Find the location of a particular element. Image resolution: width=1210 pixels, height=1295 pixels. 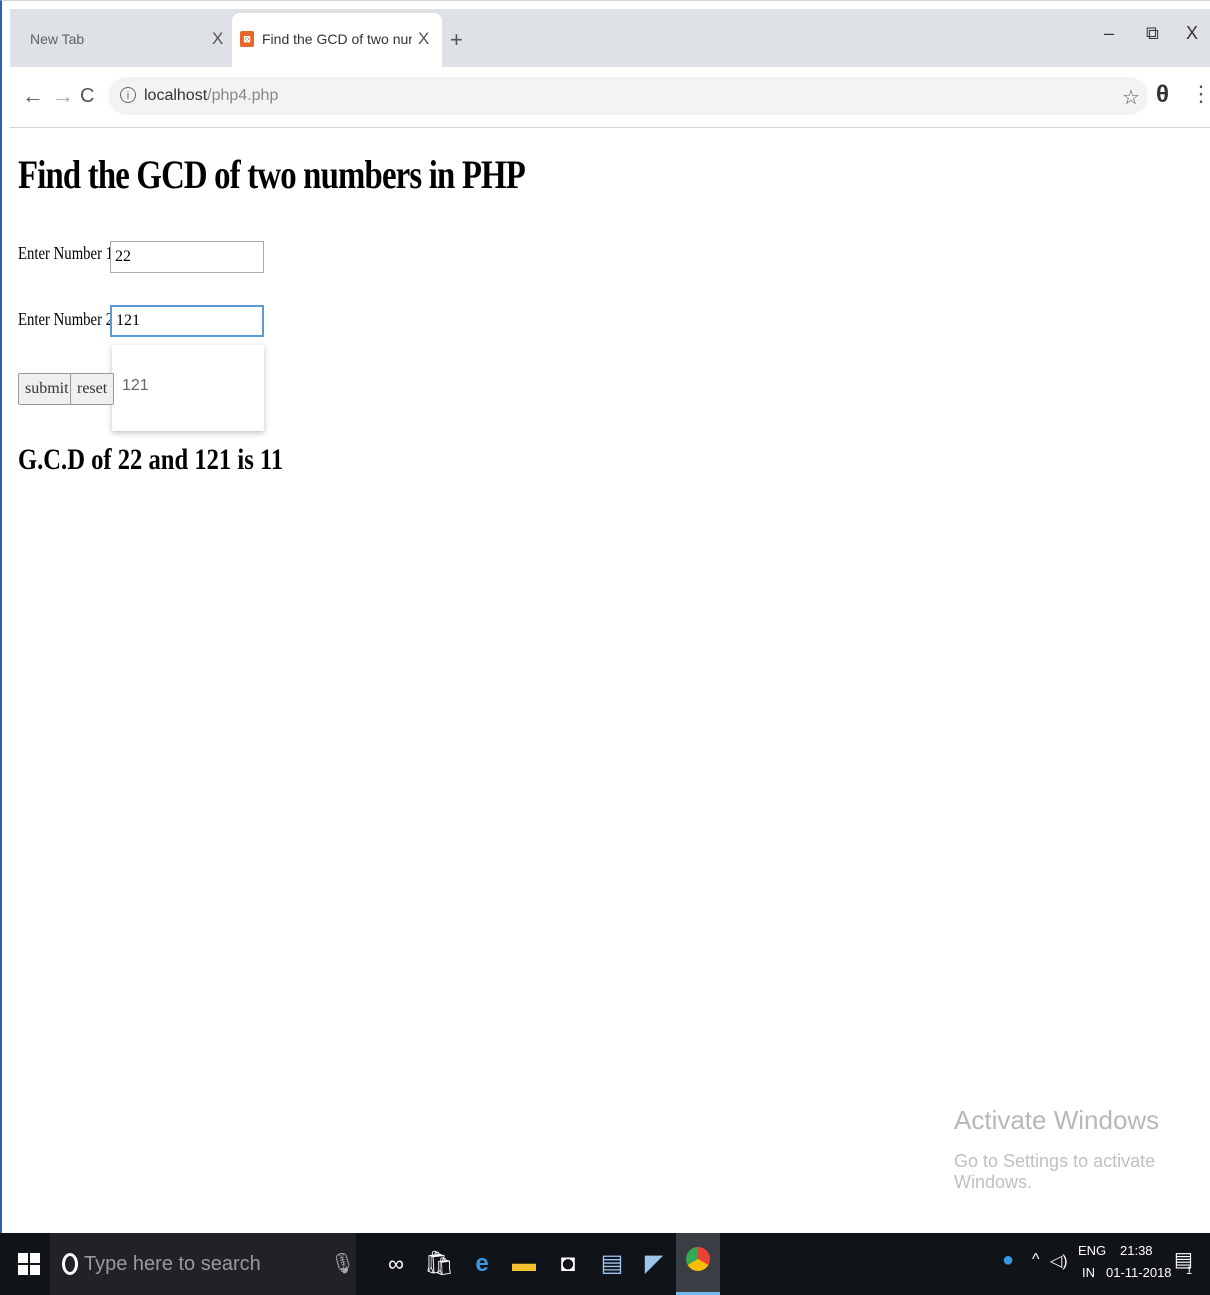

address-bar: i localhost/php4.php is located at coordinates (628, 96).